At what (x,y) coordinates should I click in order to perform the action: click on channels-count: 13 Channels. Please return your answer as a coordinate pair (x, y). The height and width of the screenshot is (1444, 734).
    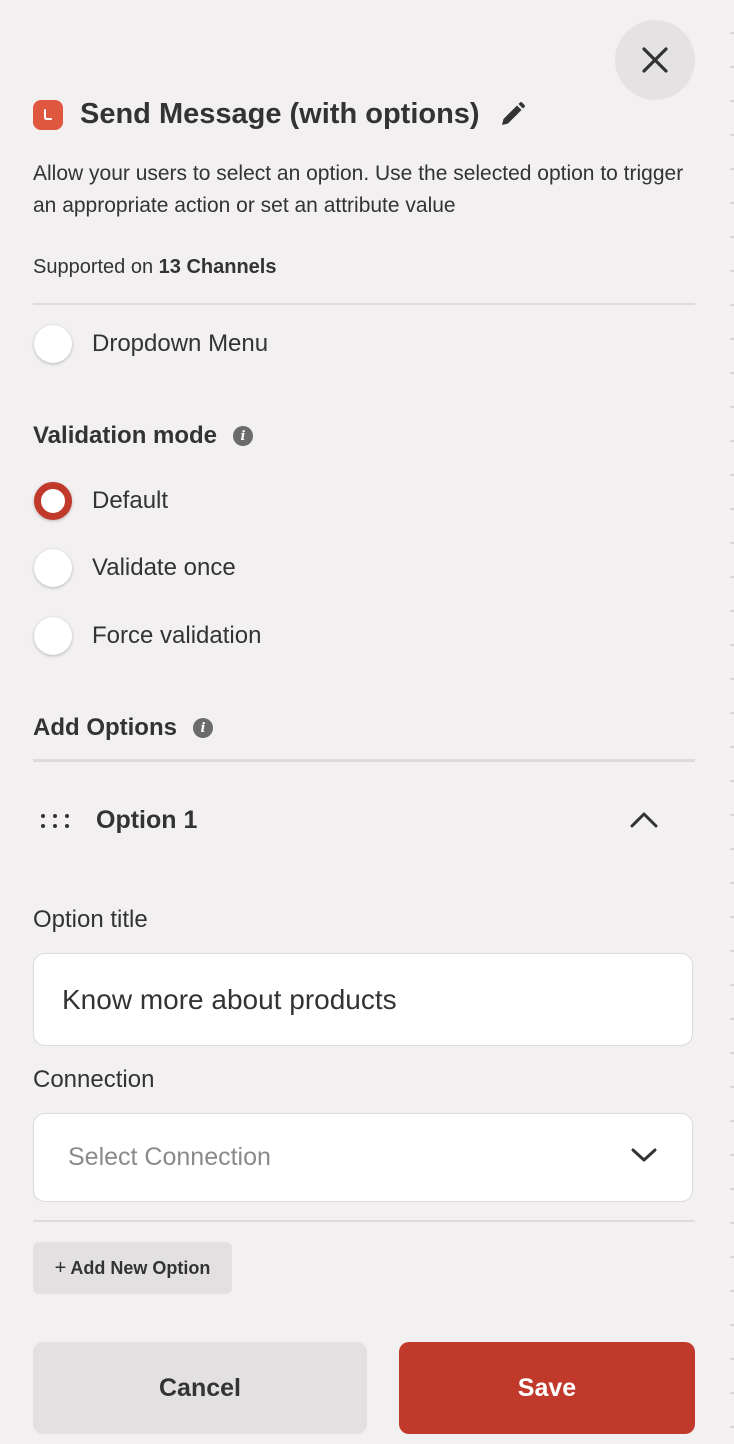
    Looking at the image, I should click on (218, 267).